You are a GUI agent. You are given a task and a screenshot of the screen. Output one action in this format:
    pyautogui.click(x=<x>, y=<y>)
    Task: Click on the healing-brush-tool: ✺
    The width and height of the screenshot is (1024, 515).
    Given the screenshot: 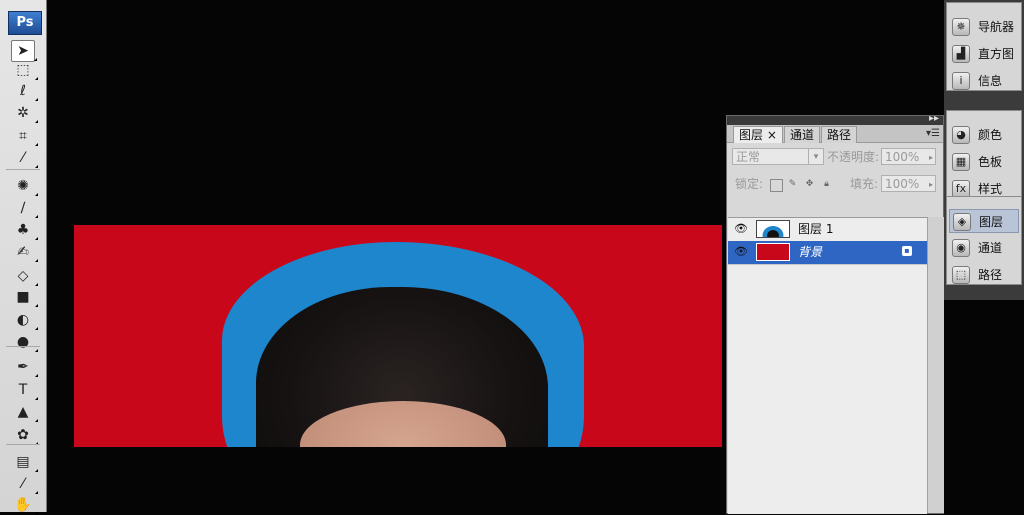 What is the action you would take?
    pyautogui.click(x=24, y=186)
    